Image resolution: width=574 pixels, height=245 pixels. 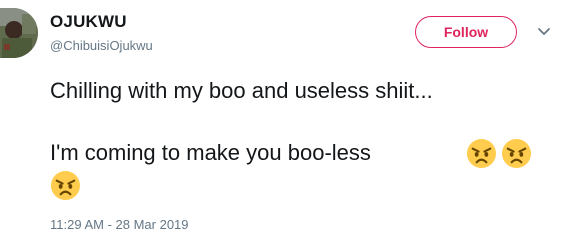 I want to click on display-name: OJUKWU, so click(x=88, y=22).